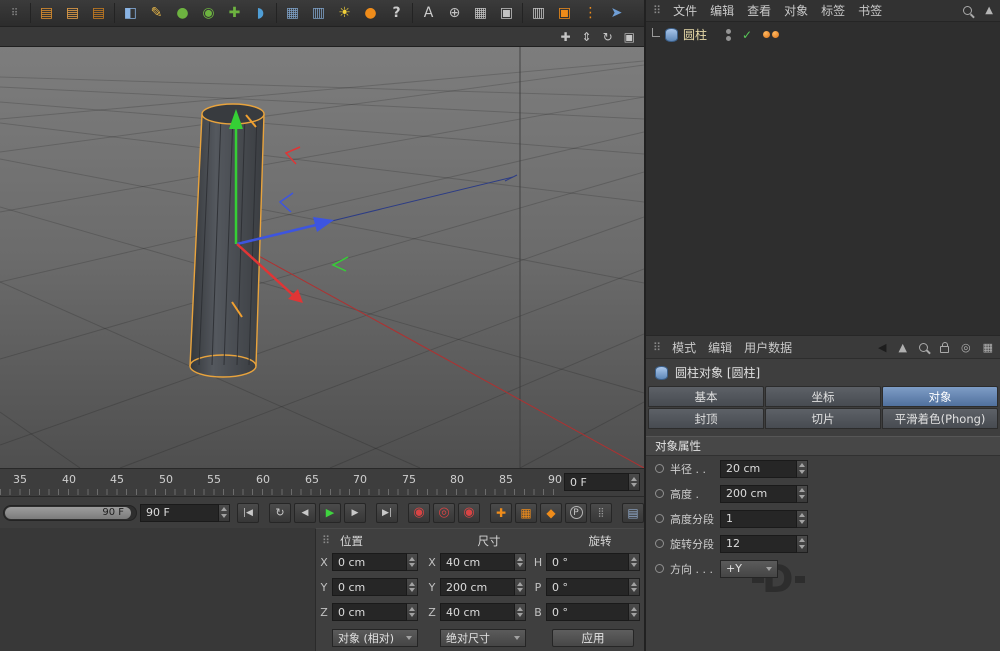  Describe the element at coordinates (593, 587) in the screenshot. I see `rot-p-field` at that location.